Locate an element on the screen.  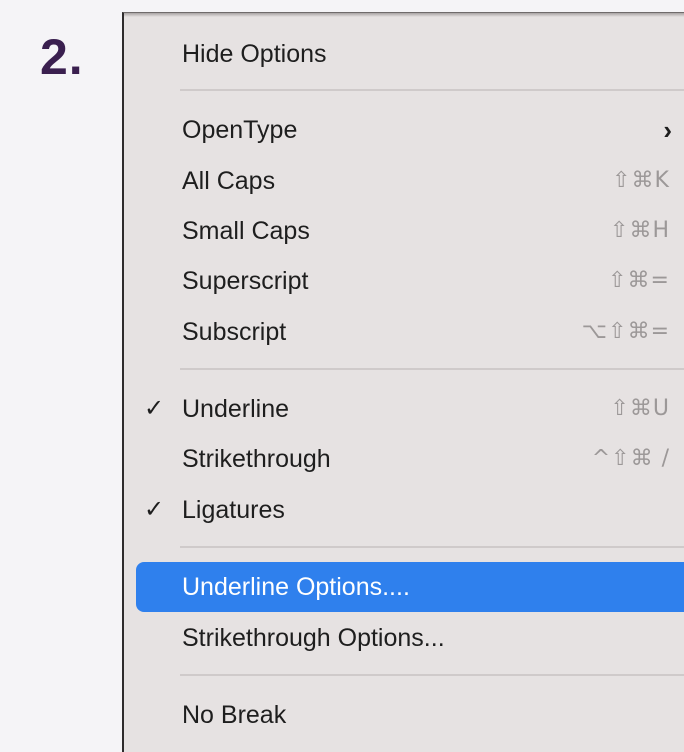
menu-item-label: Underline is located at coordinates (236, 409).